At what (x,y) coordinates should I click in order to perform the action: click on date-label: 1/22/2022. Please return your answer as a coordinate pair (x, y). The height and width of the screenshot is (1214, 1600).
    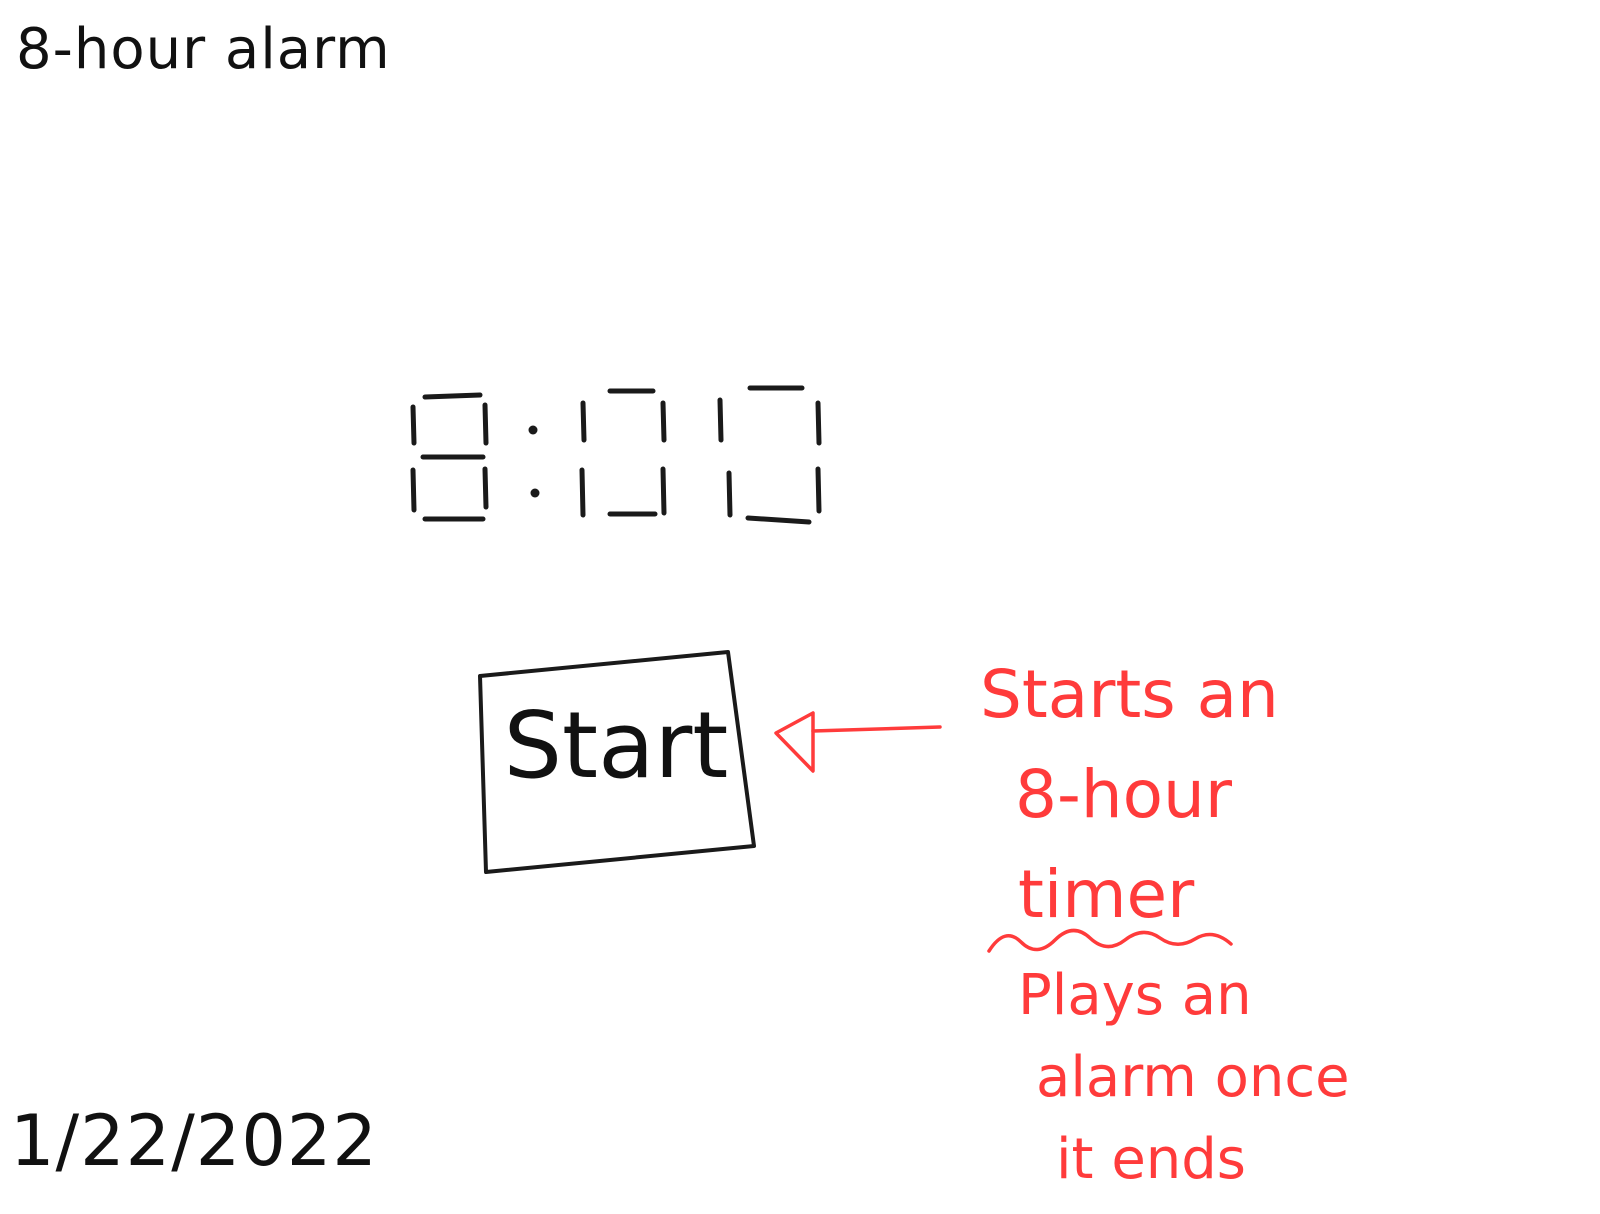
    Looking at the image, I should click on (194, 1141).